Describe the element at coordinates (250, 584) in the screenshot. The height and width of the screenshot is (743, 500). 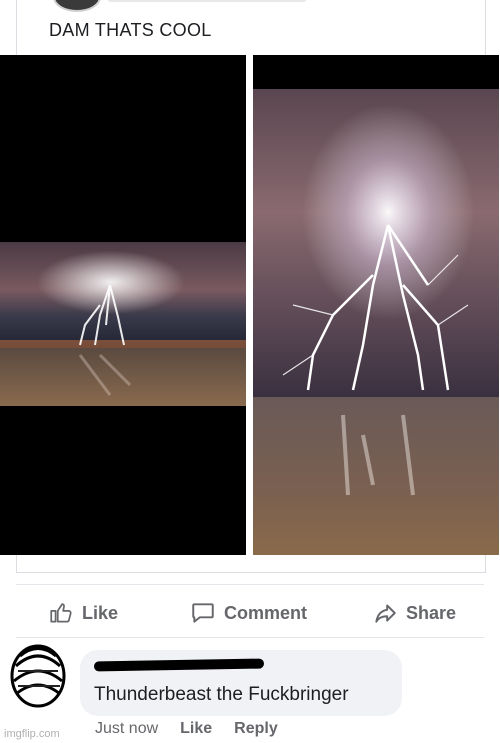
I see `action-divider-top` at that location.